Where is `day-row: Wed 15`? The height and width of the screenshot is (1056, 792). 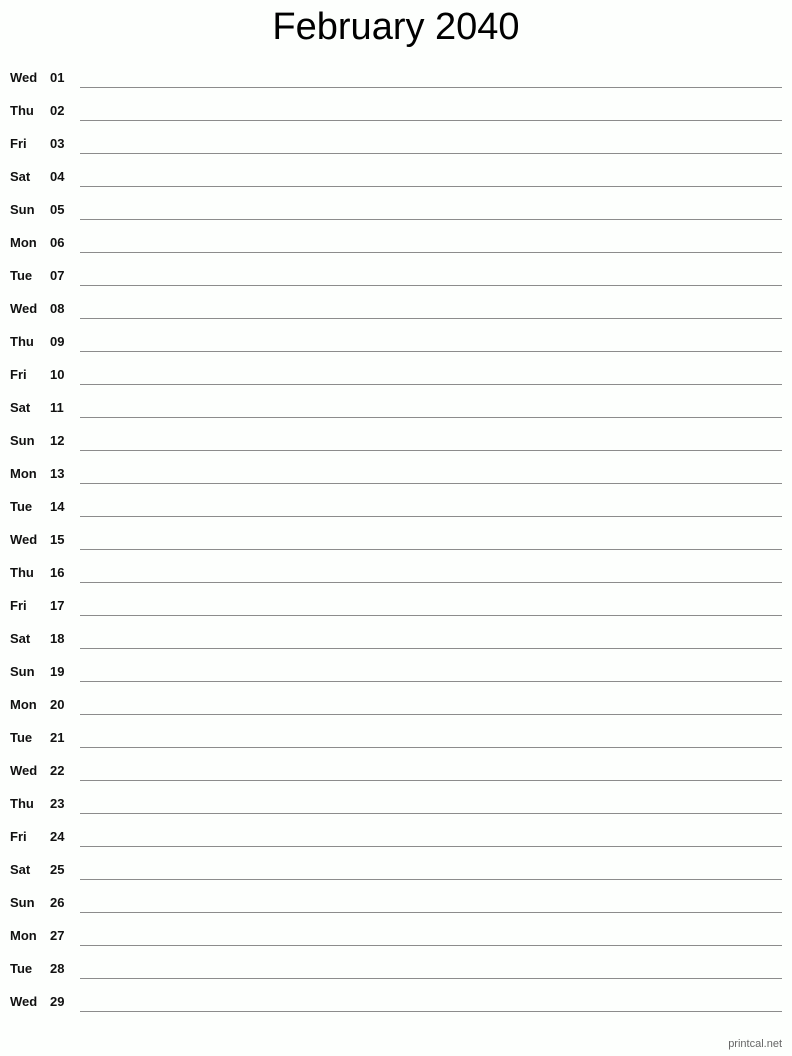 day-row: Wed 15 is located at coordinates (396, 538).